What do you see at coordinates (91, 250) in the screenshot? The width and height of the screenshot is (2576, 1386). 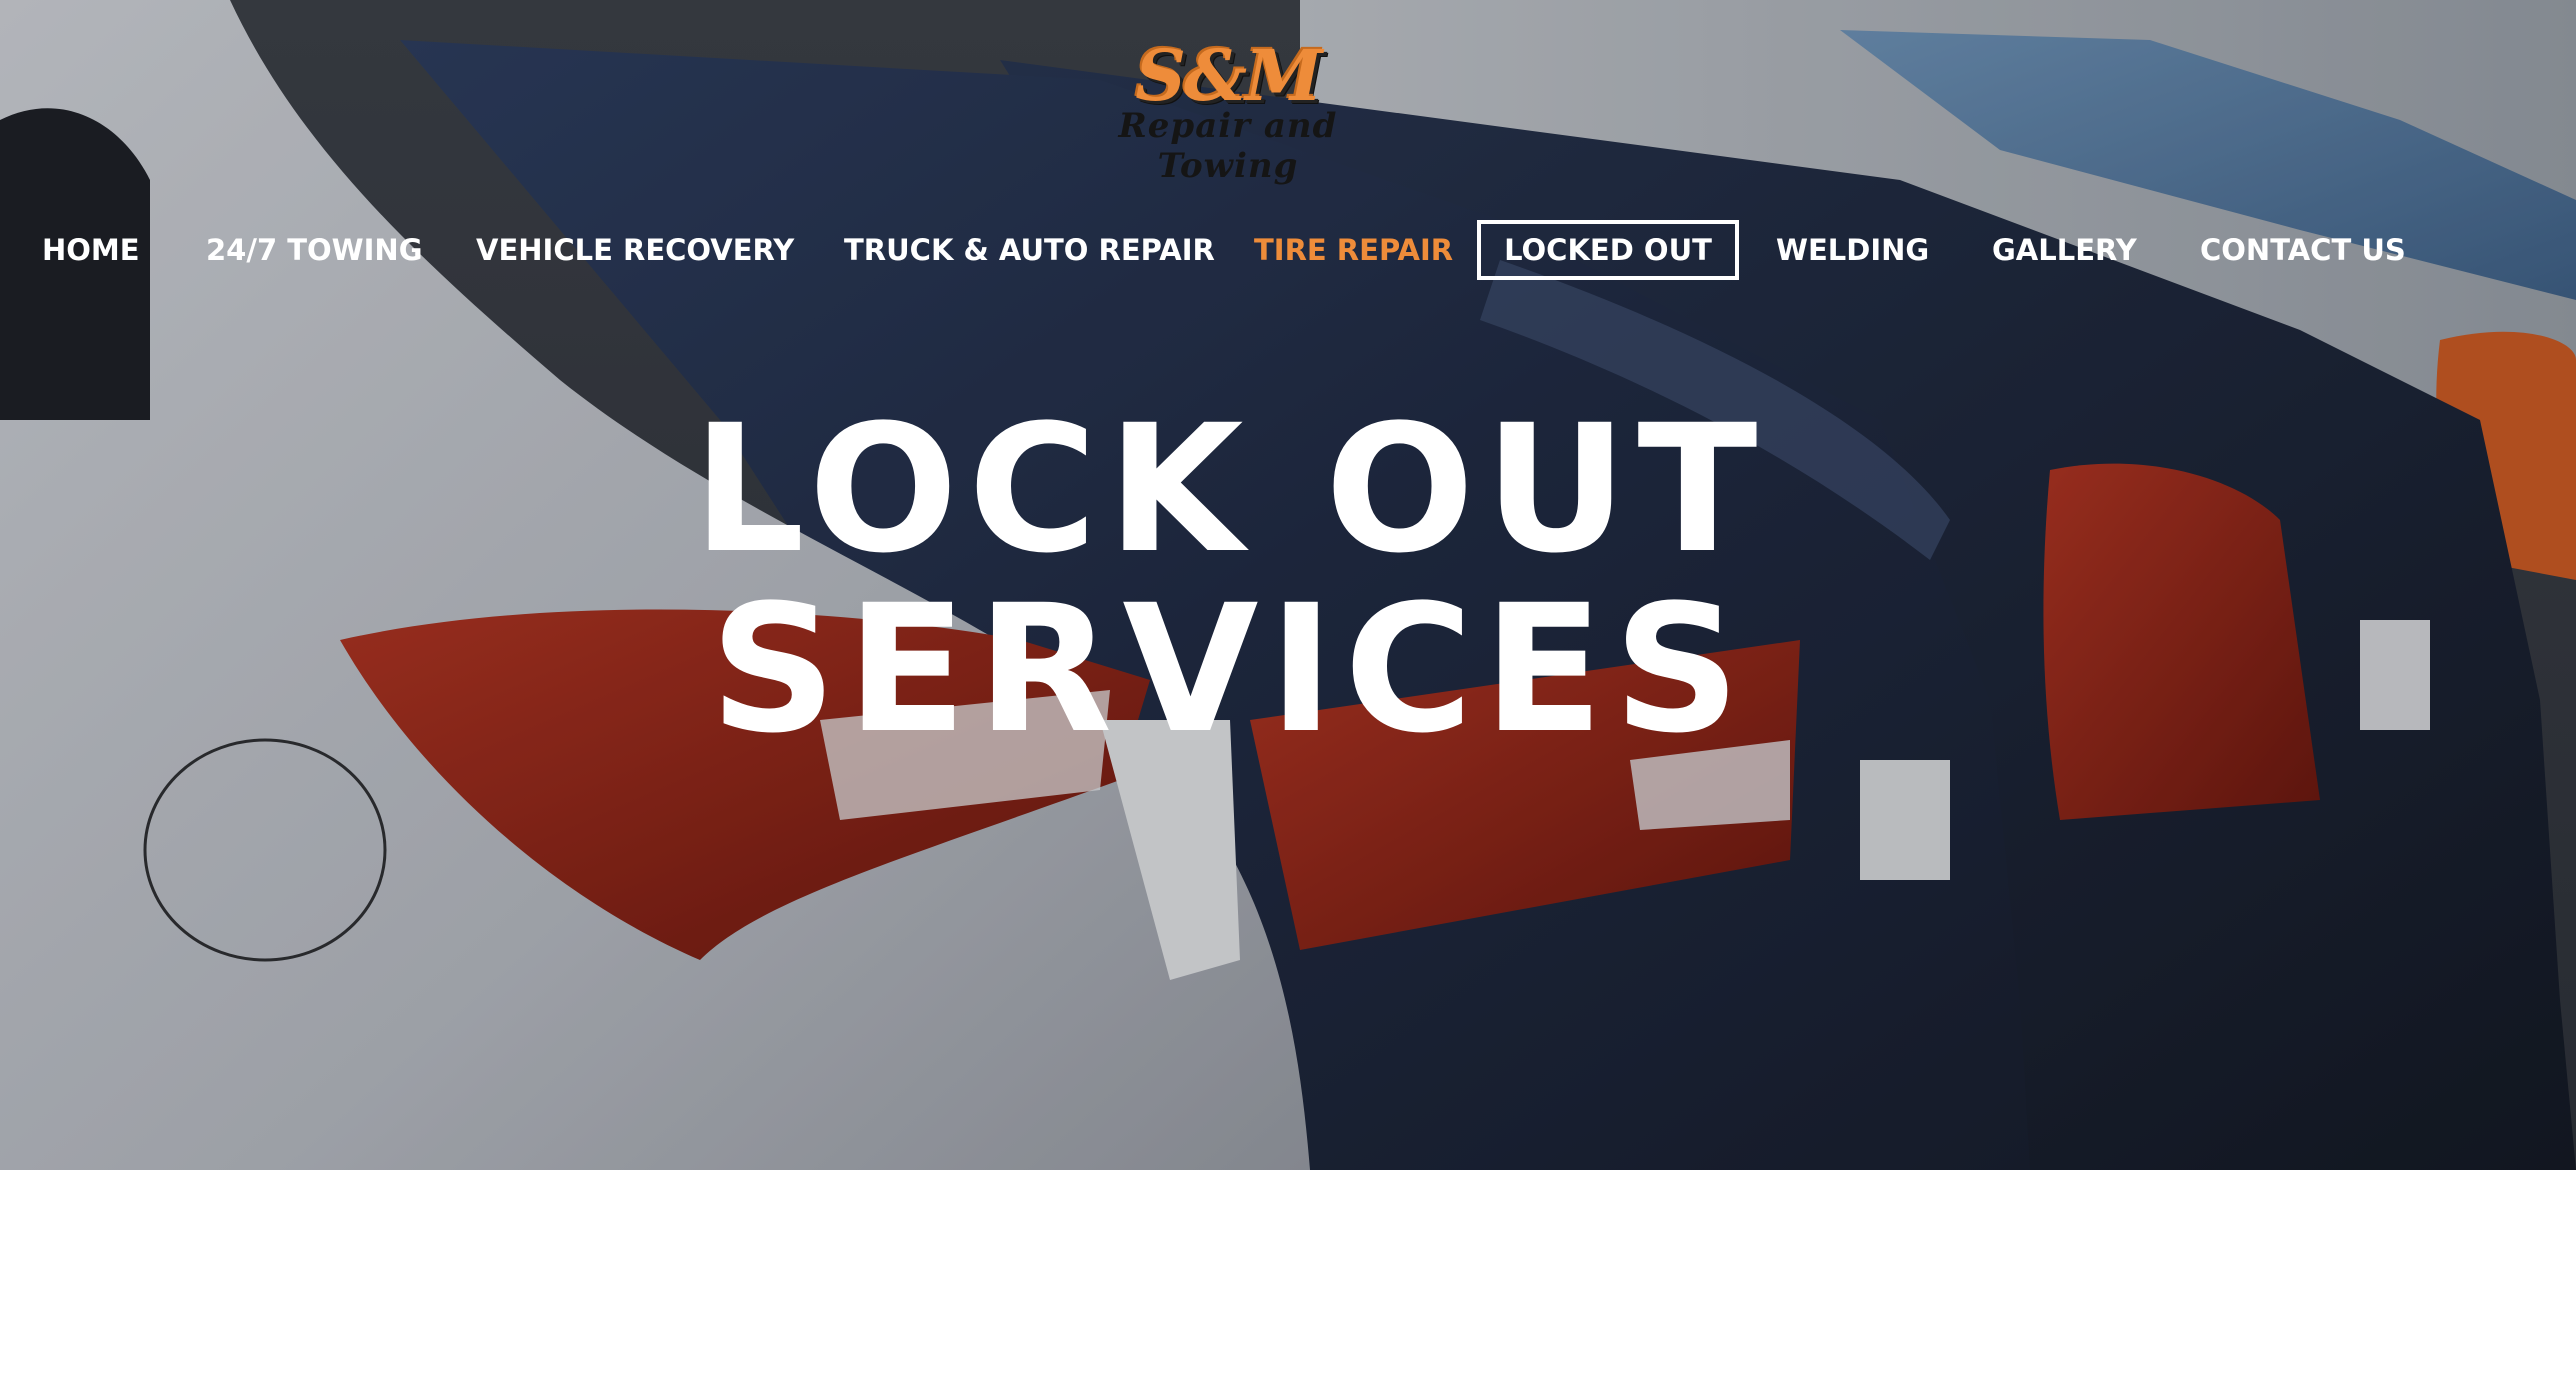 I see `nav-item-home: HOME` at bounding box center [91, 250].